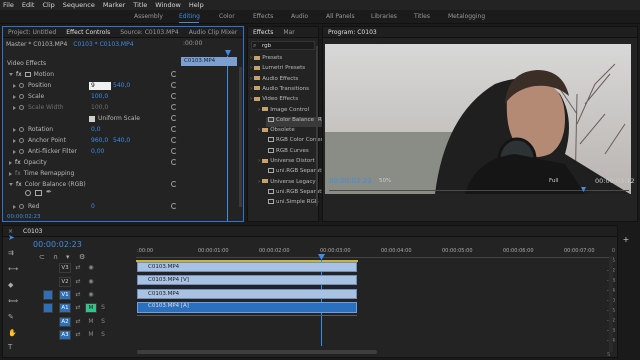 This screenshot has width=640, height=360. I want to click on effects-tree-item: › Universe Distort, so click(288, 163).